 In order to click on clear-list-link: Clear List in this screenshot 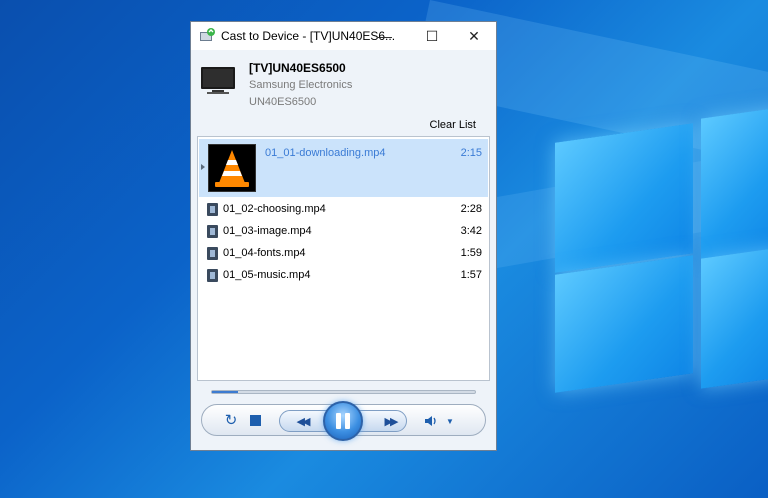, I will do `click(453, 125)`.